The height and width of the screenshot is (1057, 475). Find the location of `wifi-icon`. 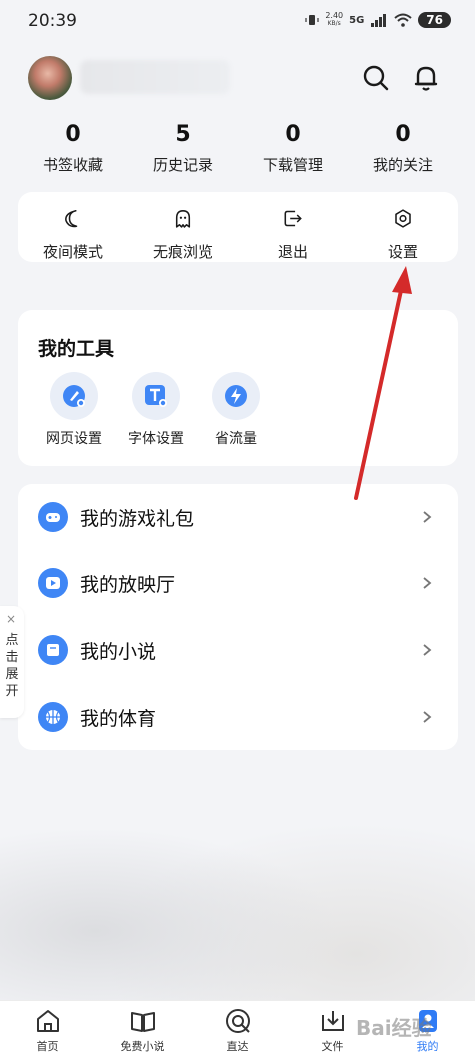

wifi-icon is located at coordinates (403, 20).